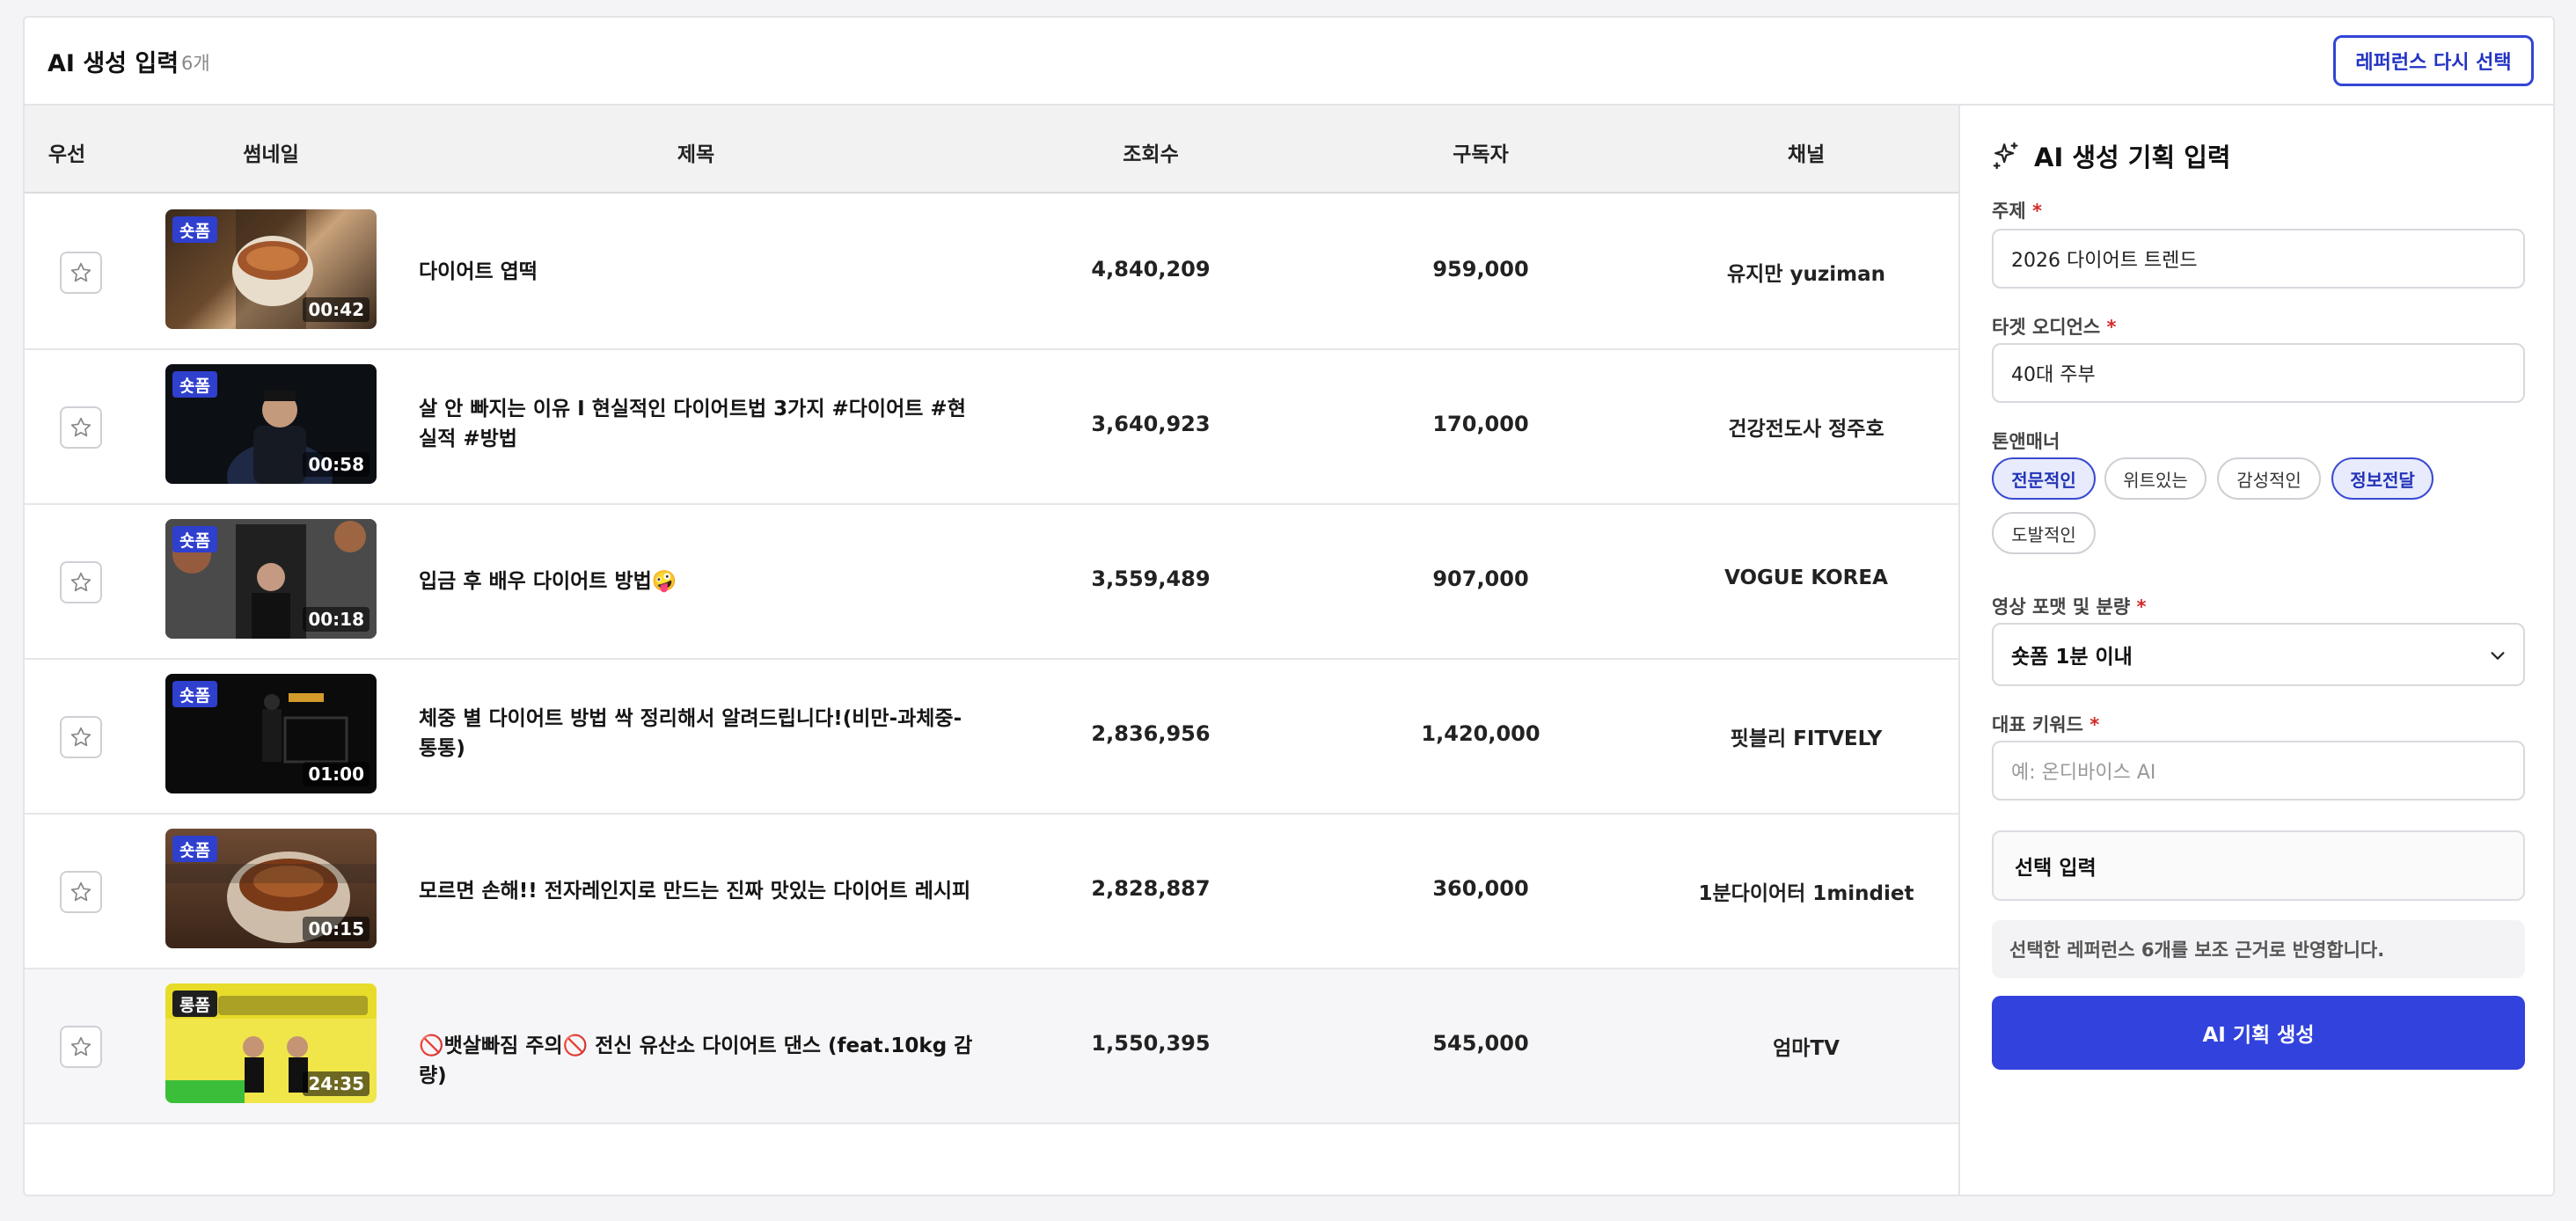 The height and width of the screenshot is (1221, 2576). I want to click on chevron-down-icon, so click(2498, 656).